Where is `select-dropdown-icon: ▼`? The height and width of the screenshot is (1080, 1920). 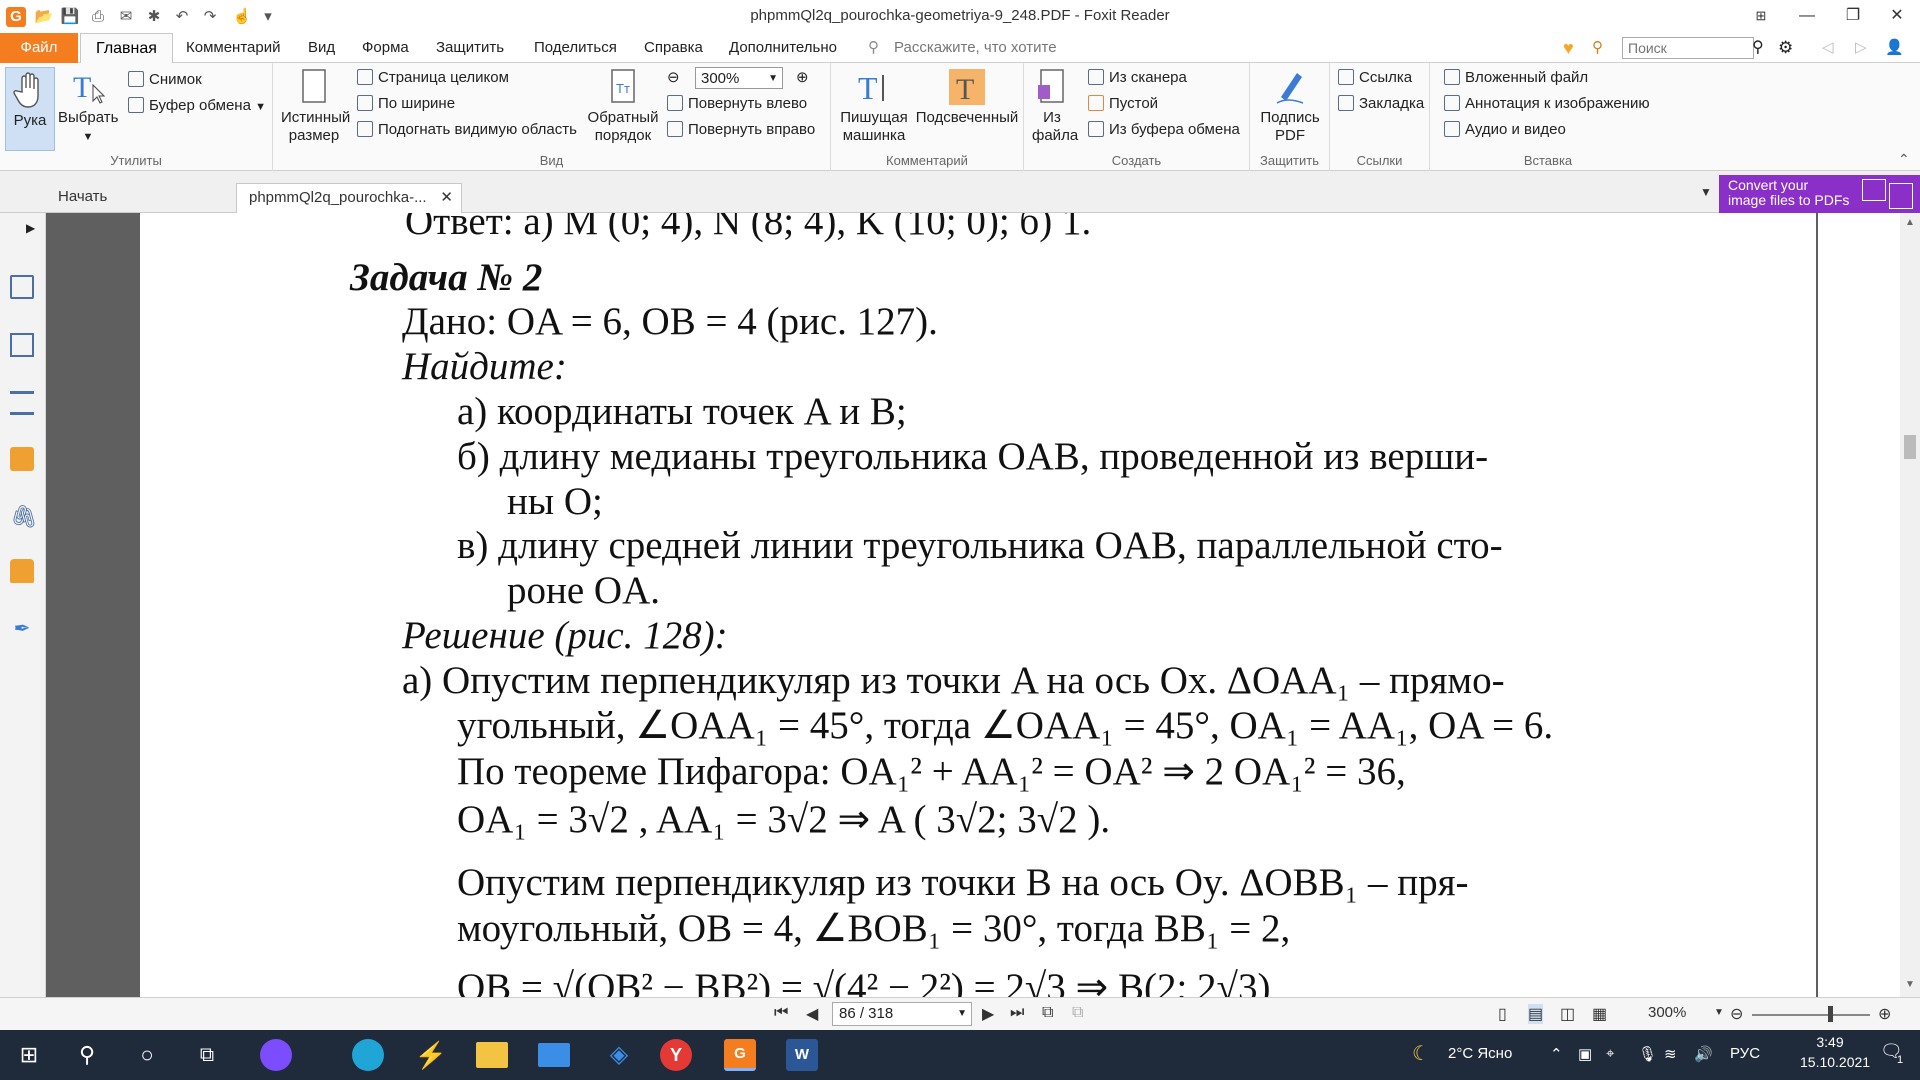
select-dropdown-icon: ▼ is located at coordinates (88, 137).